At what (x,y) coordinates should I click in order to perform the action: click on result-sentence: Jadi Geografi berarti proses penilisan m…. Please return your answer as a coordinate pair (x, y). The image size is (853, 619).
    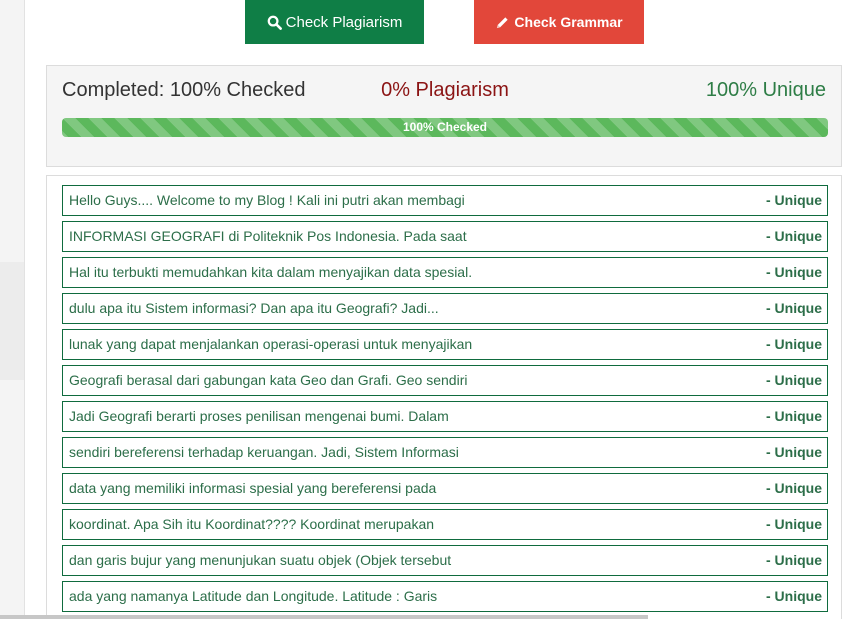
    Looking at the image, I should click on (259, 416).